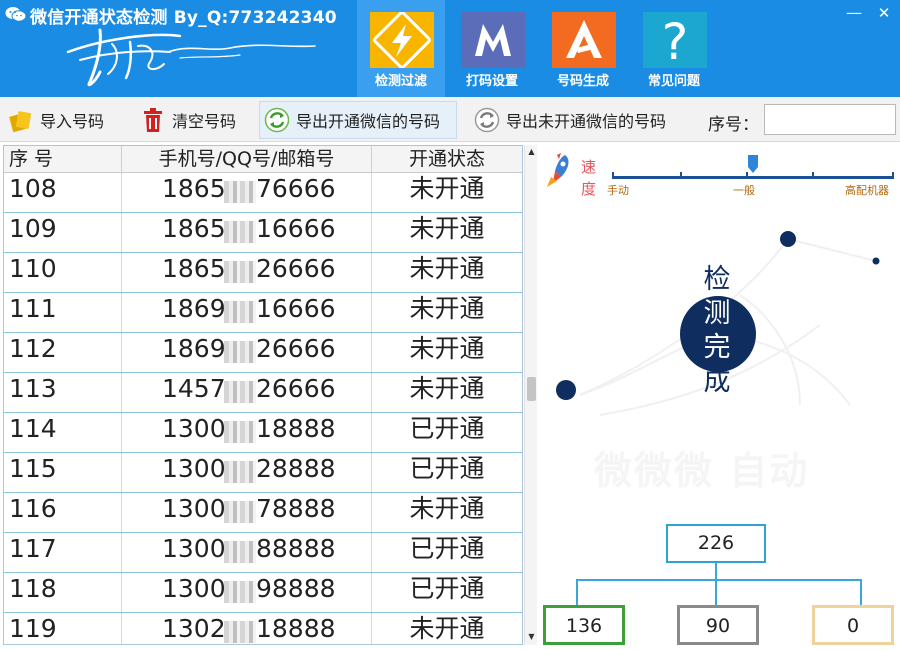  I want to click on serial-cell: 114, so click(63, 432).